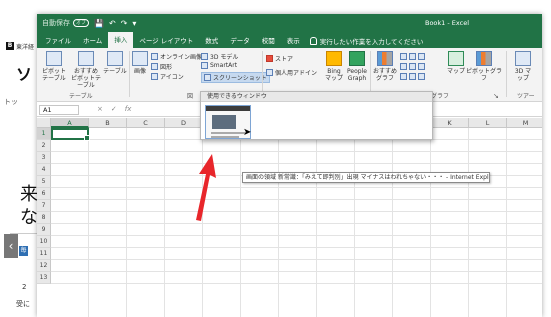  I want to click on tab-formulas: 数式, so click(211, 41).